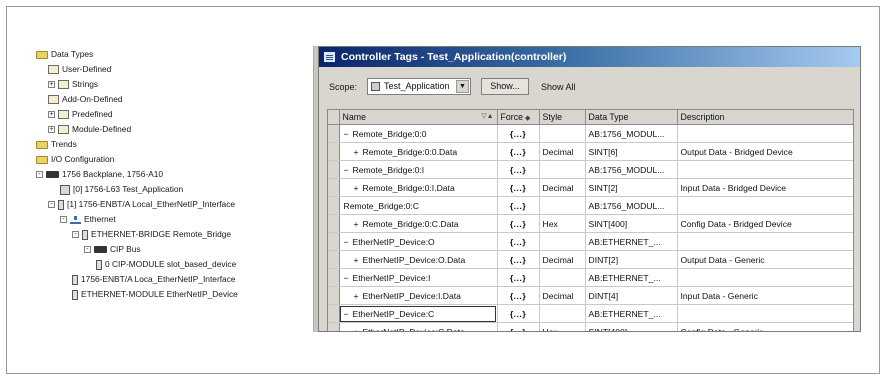 This screenshot has width=888, height=381. What do you see at coordinates (419, 86) in the screenshot?
I see `scope-dropdown: Test_Application ▼` at bounding box center [419, 86].